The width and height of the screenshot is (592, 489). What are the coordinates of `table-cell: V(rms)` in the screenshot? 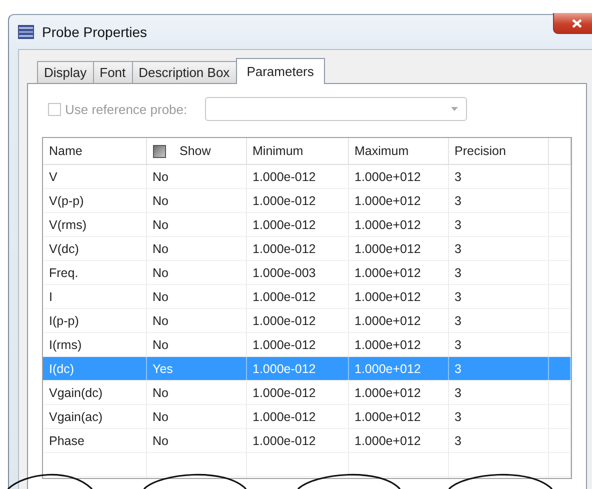 It's located at (94, 224).